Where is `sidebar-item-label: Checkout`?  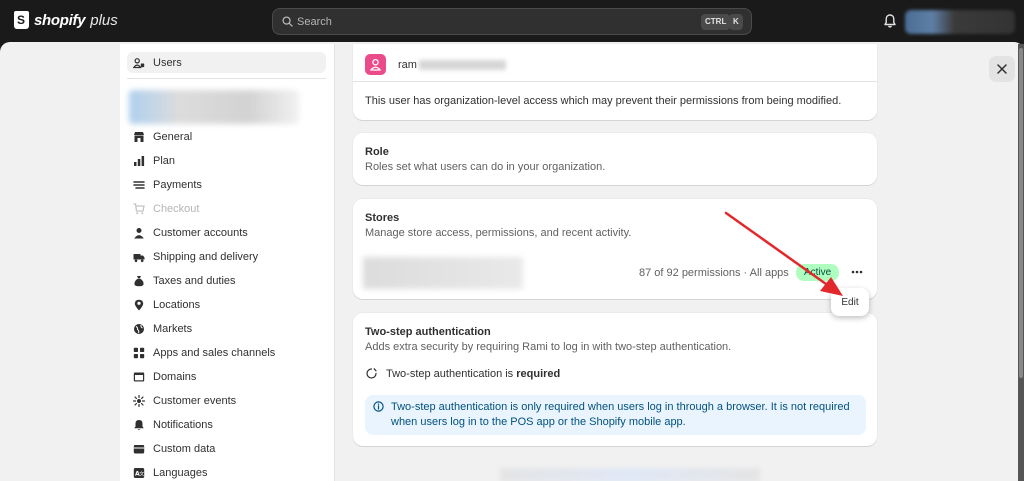
sidebar-item-label: Checkout is located at coordinates (176, 209).